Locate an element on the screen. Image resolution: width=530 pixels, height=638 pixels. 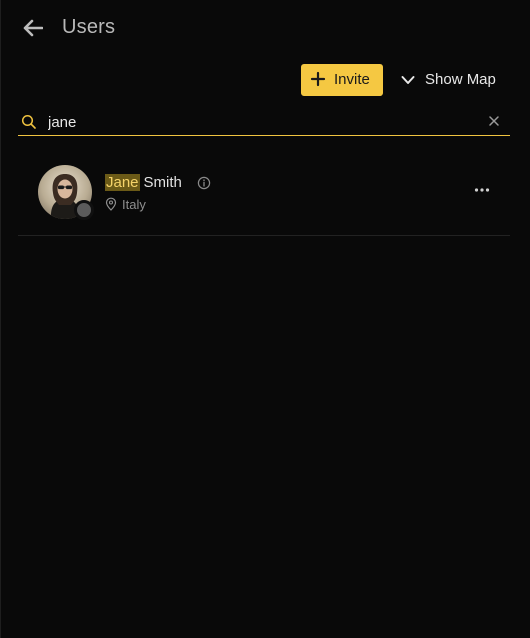
location-pin-icon is located at coordinates (111, 204).